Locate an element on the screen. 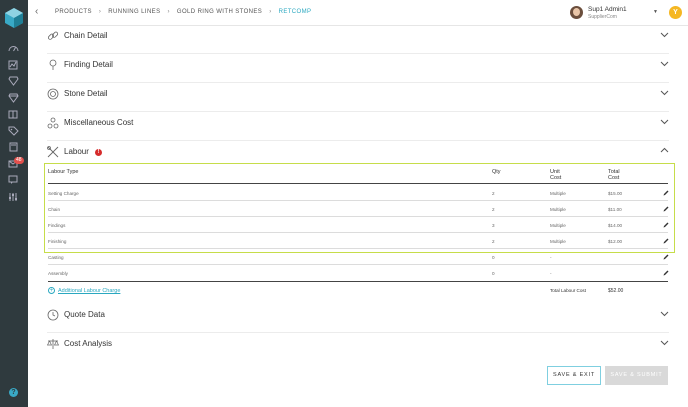 This screenshot has width=688, height=407. table-row: Casting 0 - is located at coordinates (358, 257).